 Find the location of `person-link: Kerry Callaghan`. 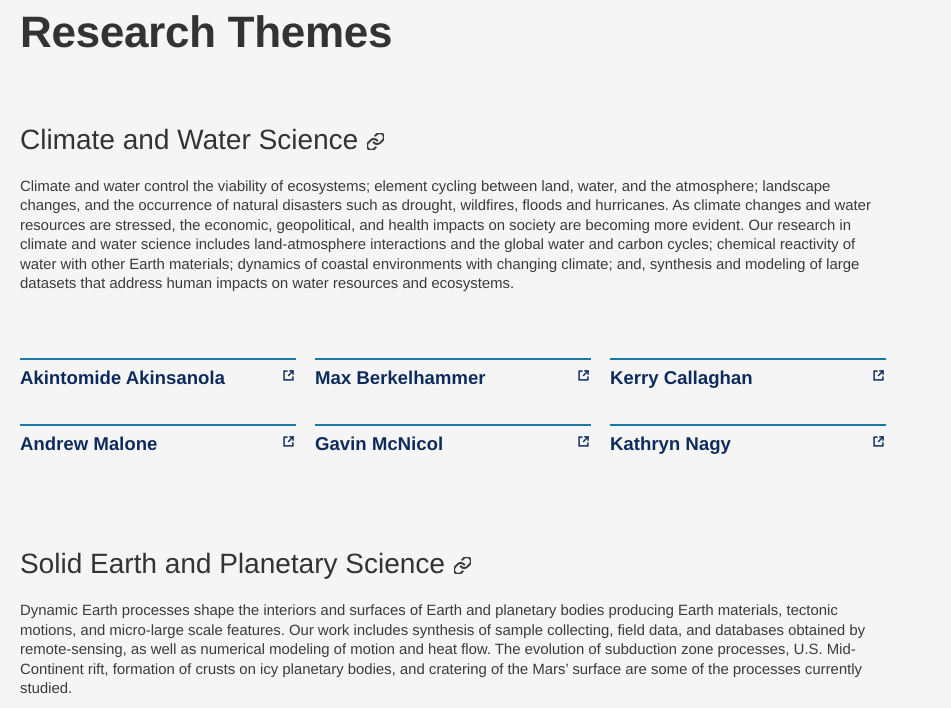

person-link: Kerry Callaghan is located at coordinates (748, 375).